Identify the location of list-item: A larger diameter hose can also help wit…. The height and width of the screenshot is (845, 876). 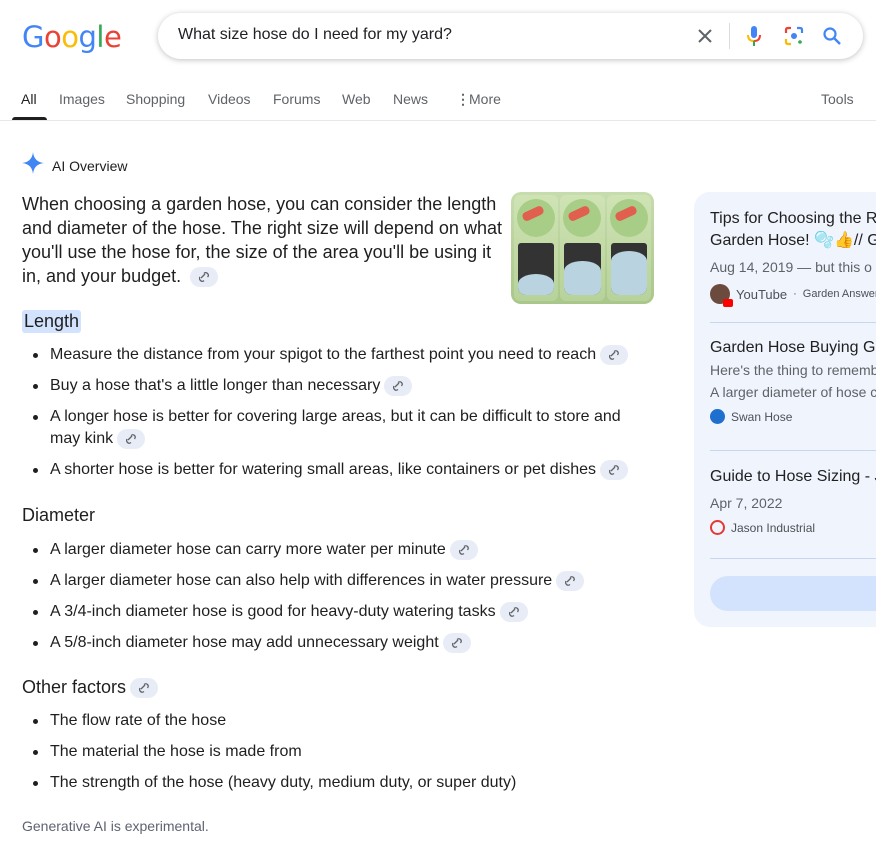
(341, 581).